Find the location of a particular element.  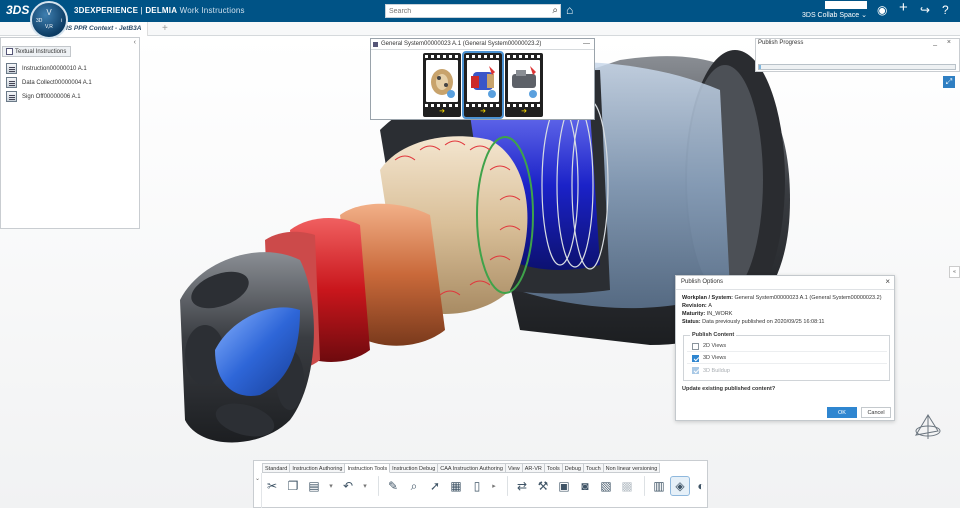

cursor-select-icon: ➚ is located at coordinates (435, 486).